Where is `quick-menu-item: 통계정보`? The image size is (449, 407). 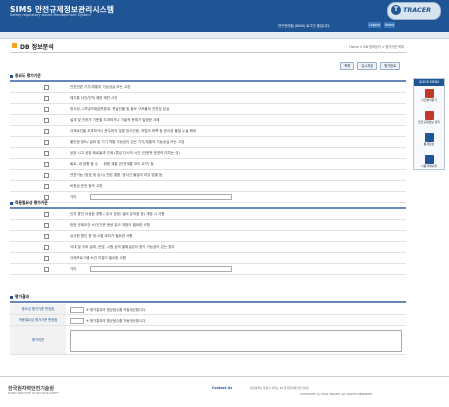 quick-menu-item: 통계정보 is located at coordinates (429, 142).